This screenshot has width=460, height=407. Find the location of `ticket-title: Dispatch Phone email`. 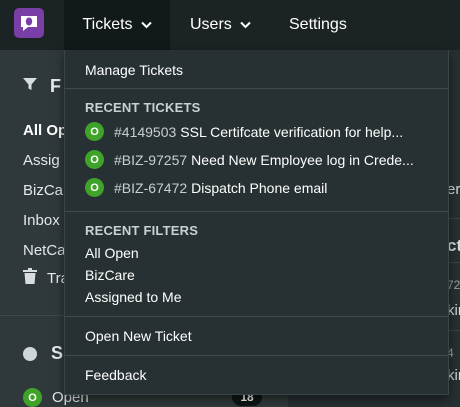

ticket-title: Dispatch Phone email is located at coordinates (259, 187).